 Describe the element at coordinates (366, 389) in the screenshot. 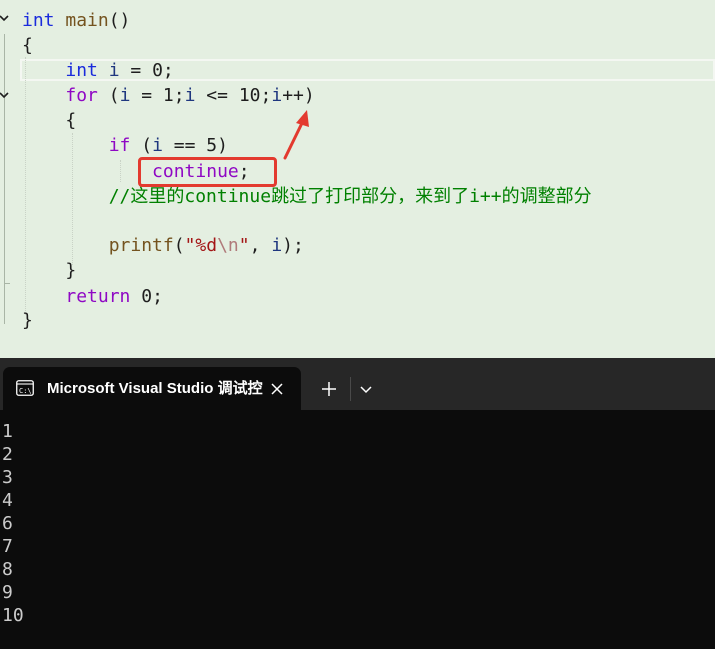

I see `chevron-down-icon` at that location.